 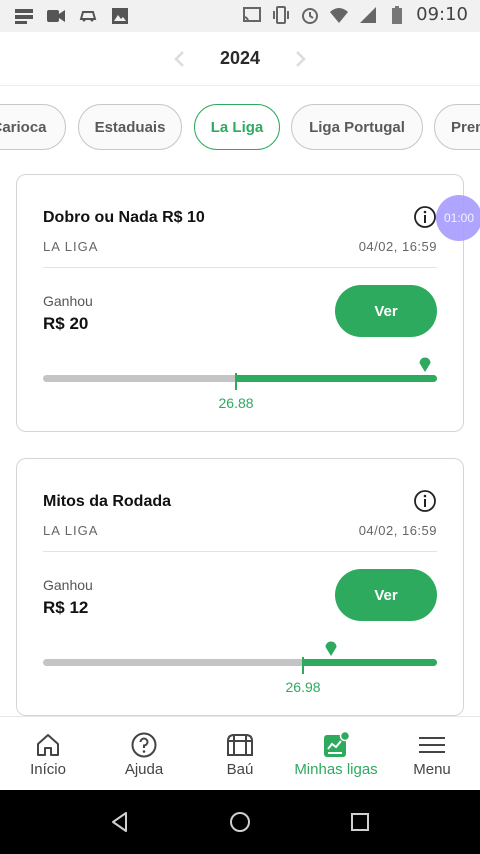 I want to click on nav-item-inicio: Início, so click(x=48, y=754).